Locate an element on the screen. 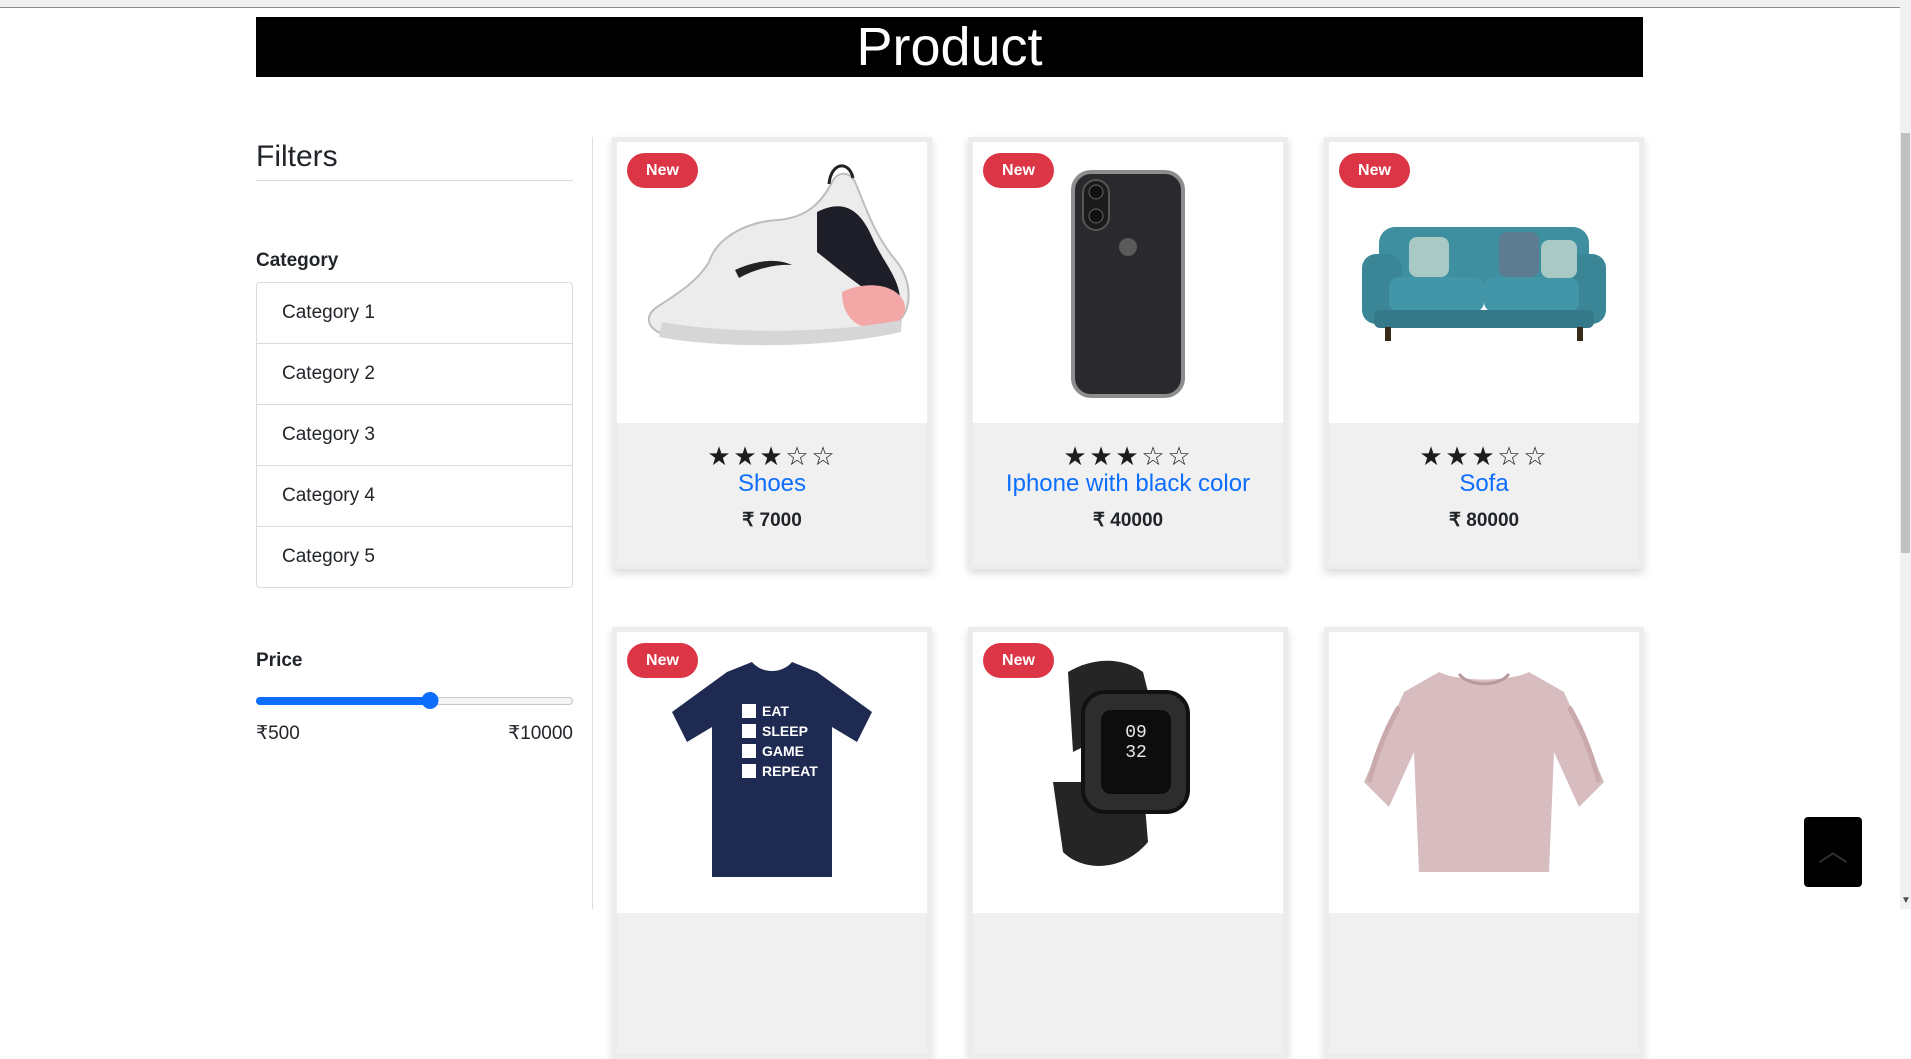 The image size is (1911, 1059). tshirt-text-2: SLEEP is located at coordinates (785, 731).